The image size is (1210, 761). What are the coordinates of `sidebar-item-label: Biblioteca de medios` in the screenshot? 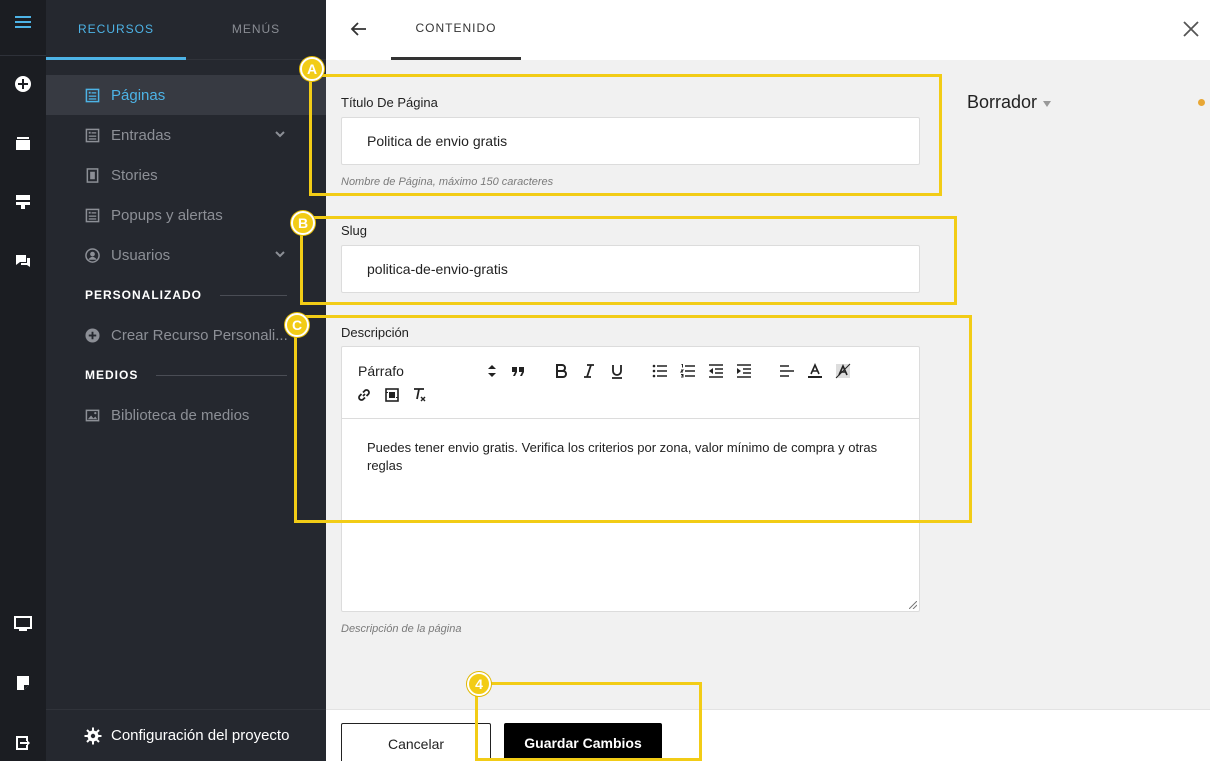 It's located at (180, 415).